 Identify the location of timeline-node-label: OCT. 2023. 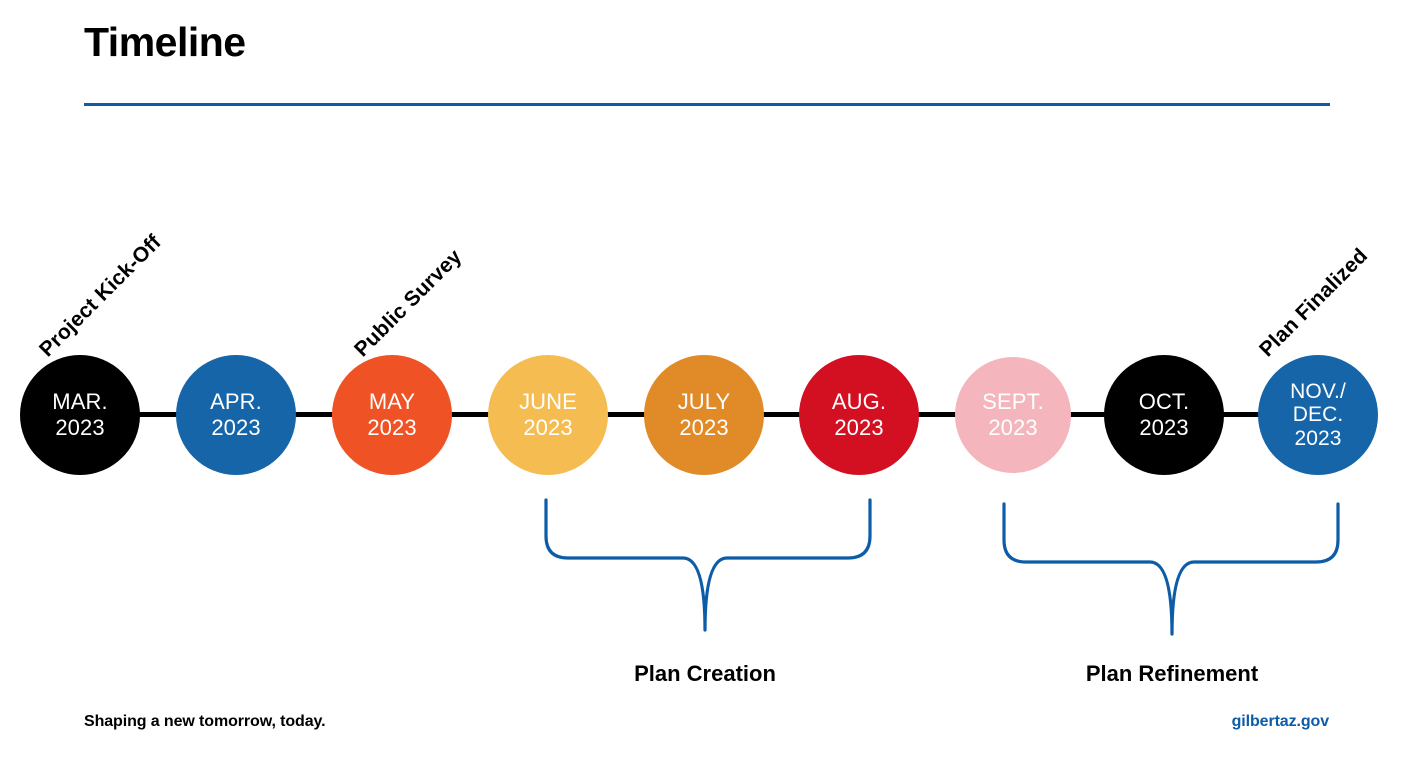
(1164, 414).